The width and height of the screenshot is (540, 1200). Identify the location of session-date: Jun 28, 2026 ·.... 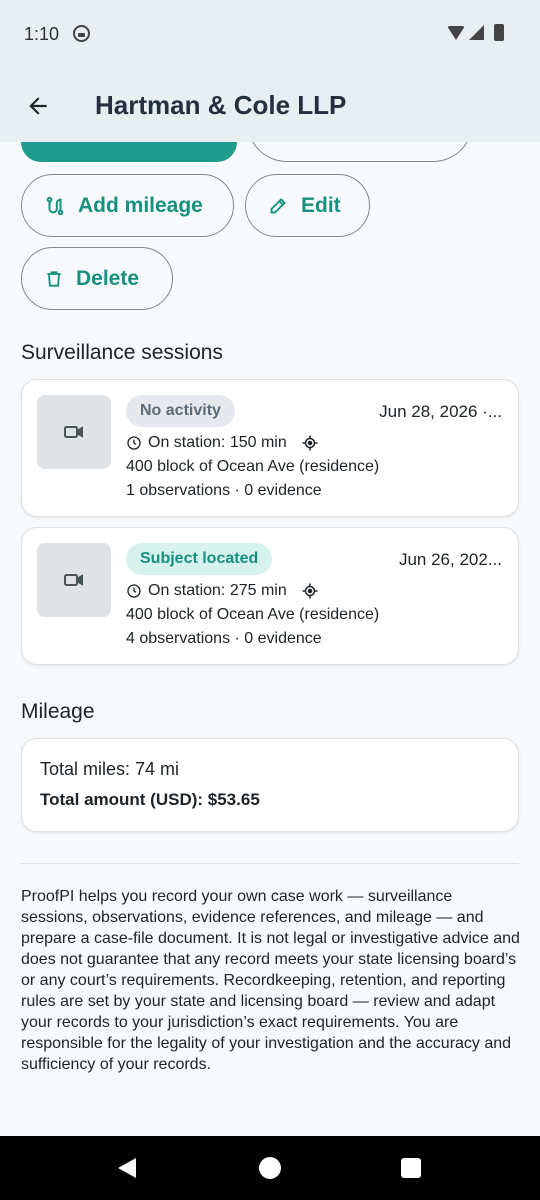
(440, 411).